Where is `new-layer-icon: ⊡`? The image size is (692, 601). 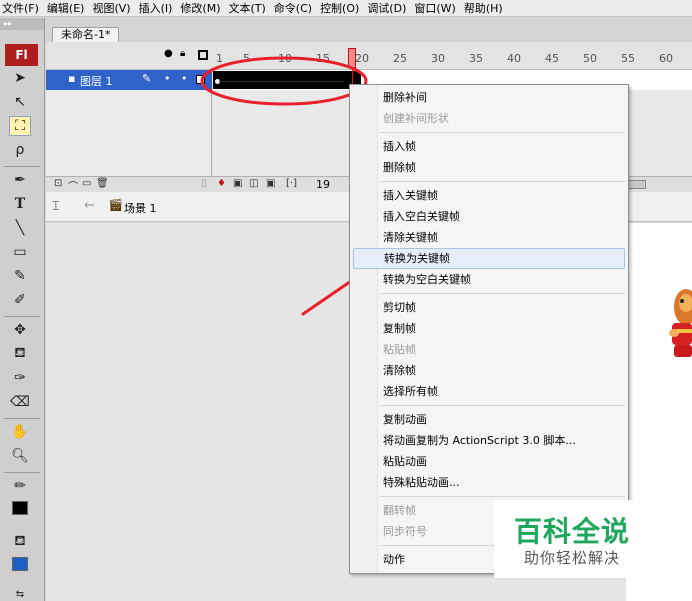 new-layer-icon: ⊡ is located at coordinates (58, 183).